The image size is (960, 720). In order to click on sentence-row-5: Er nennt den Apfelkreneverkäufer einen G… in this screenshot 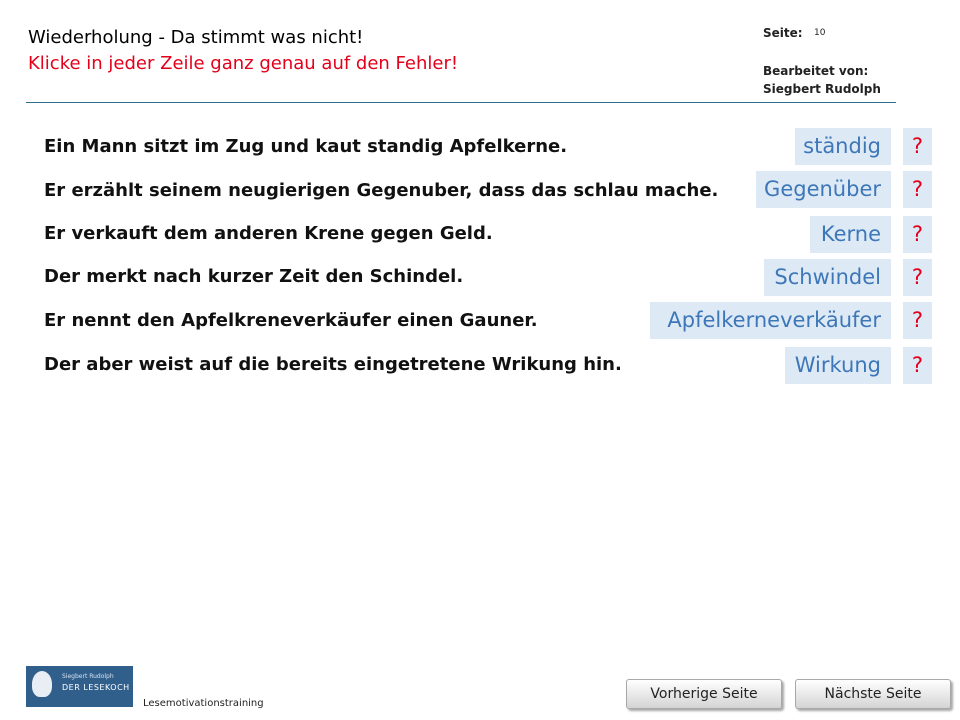, I will do `click(291, 320)`.